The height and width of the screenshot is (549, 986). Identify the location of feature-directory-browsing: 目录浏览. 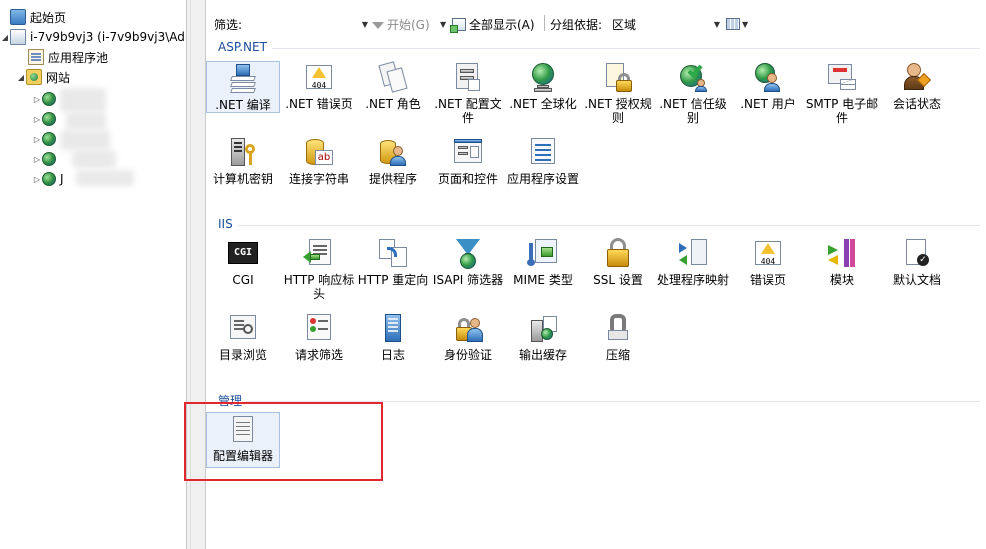
(243, 337).